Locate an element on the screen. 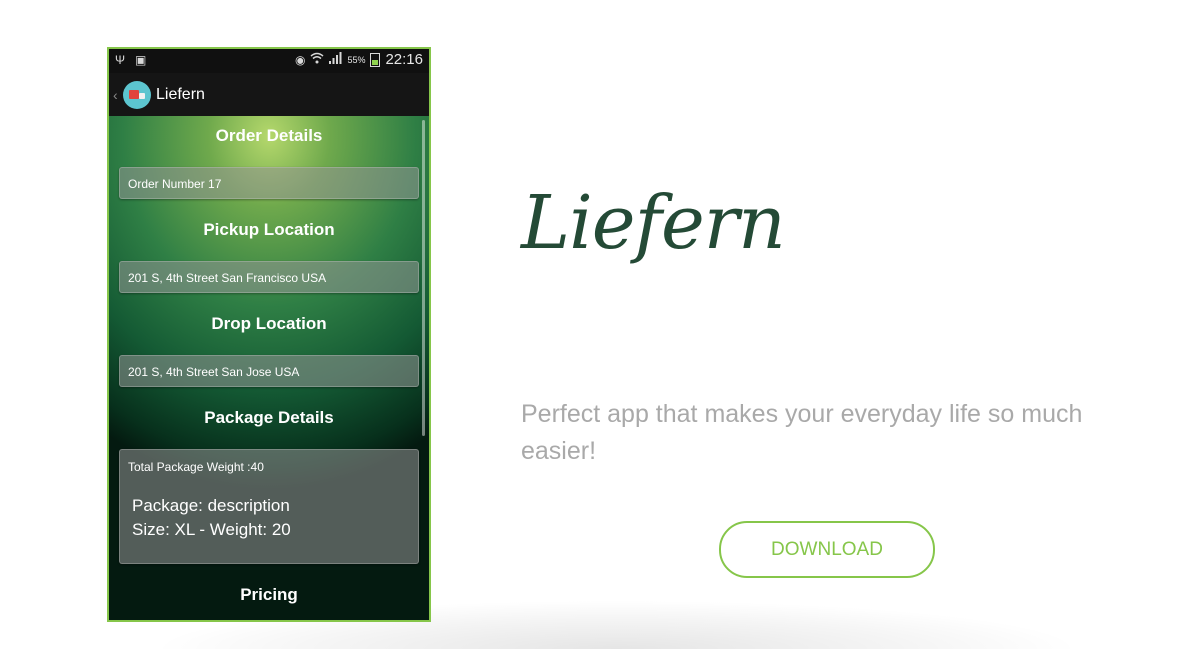 The image size is (1203, 649). scrollbar is located at coordinates (423, 278).